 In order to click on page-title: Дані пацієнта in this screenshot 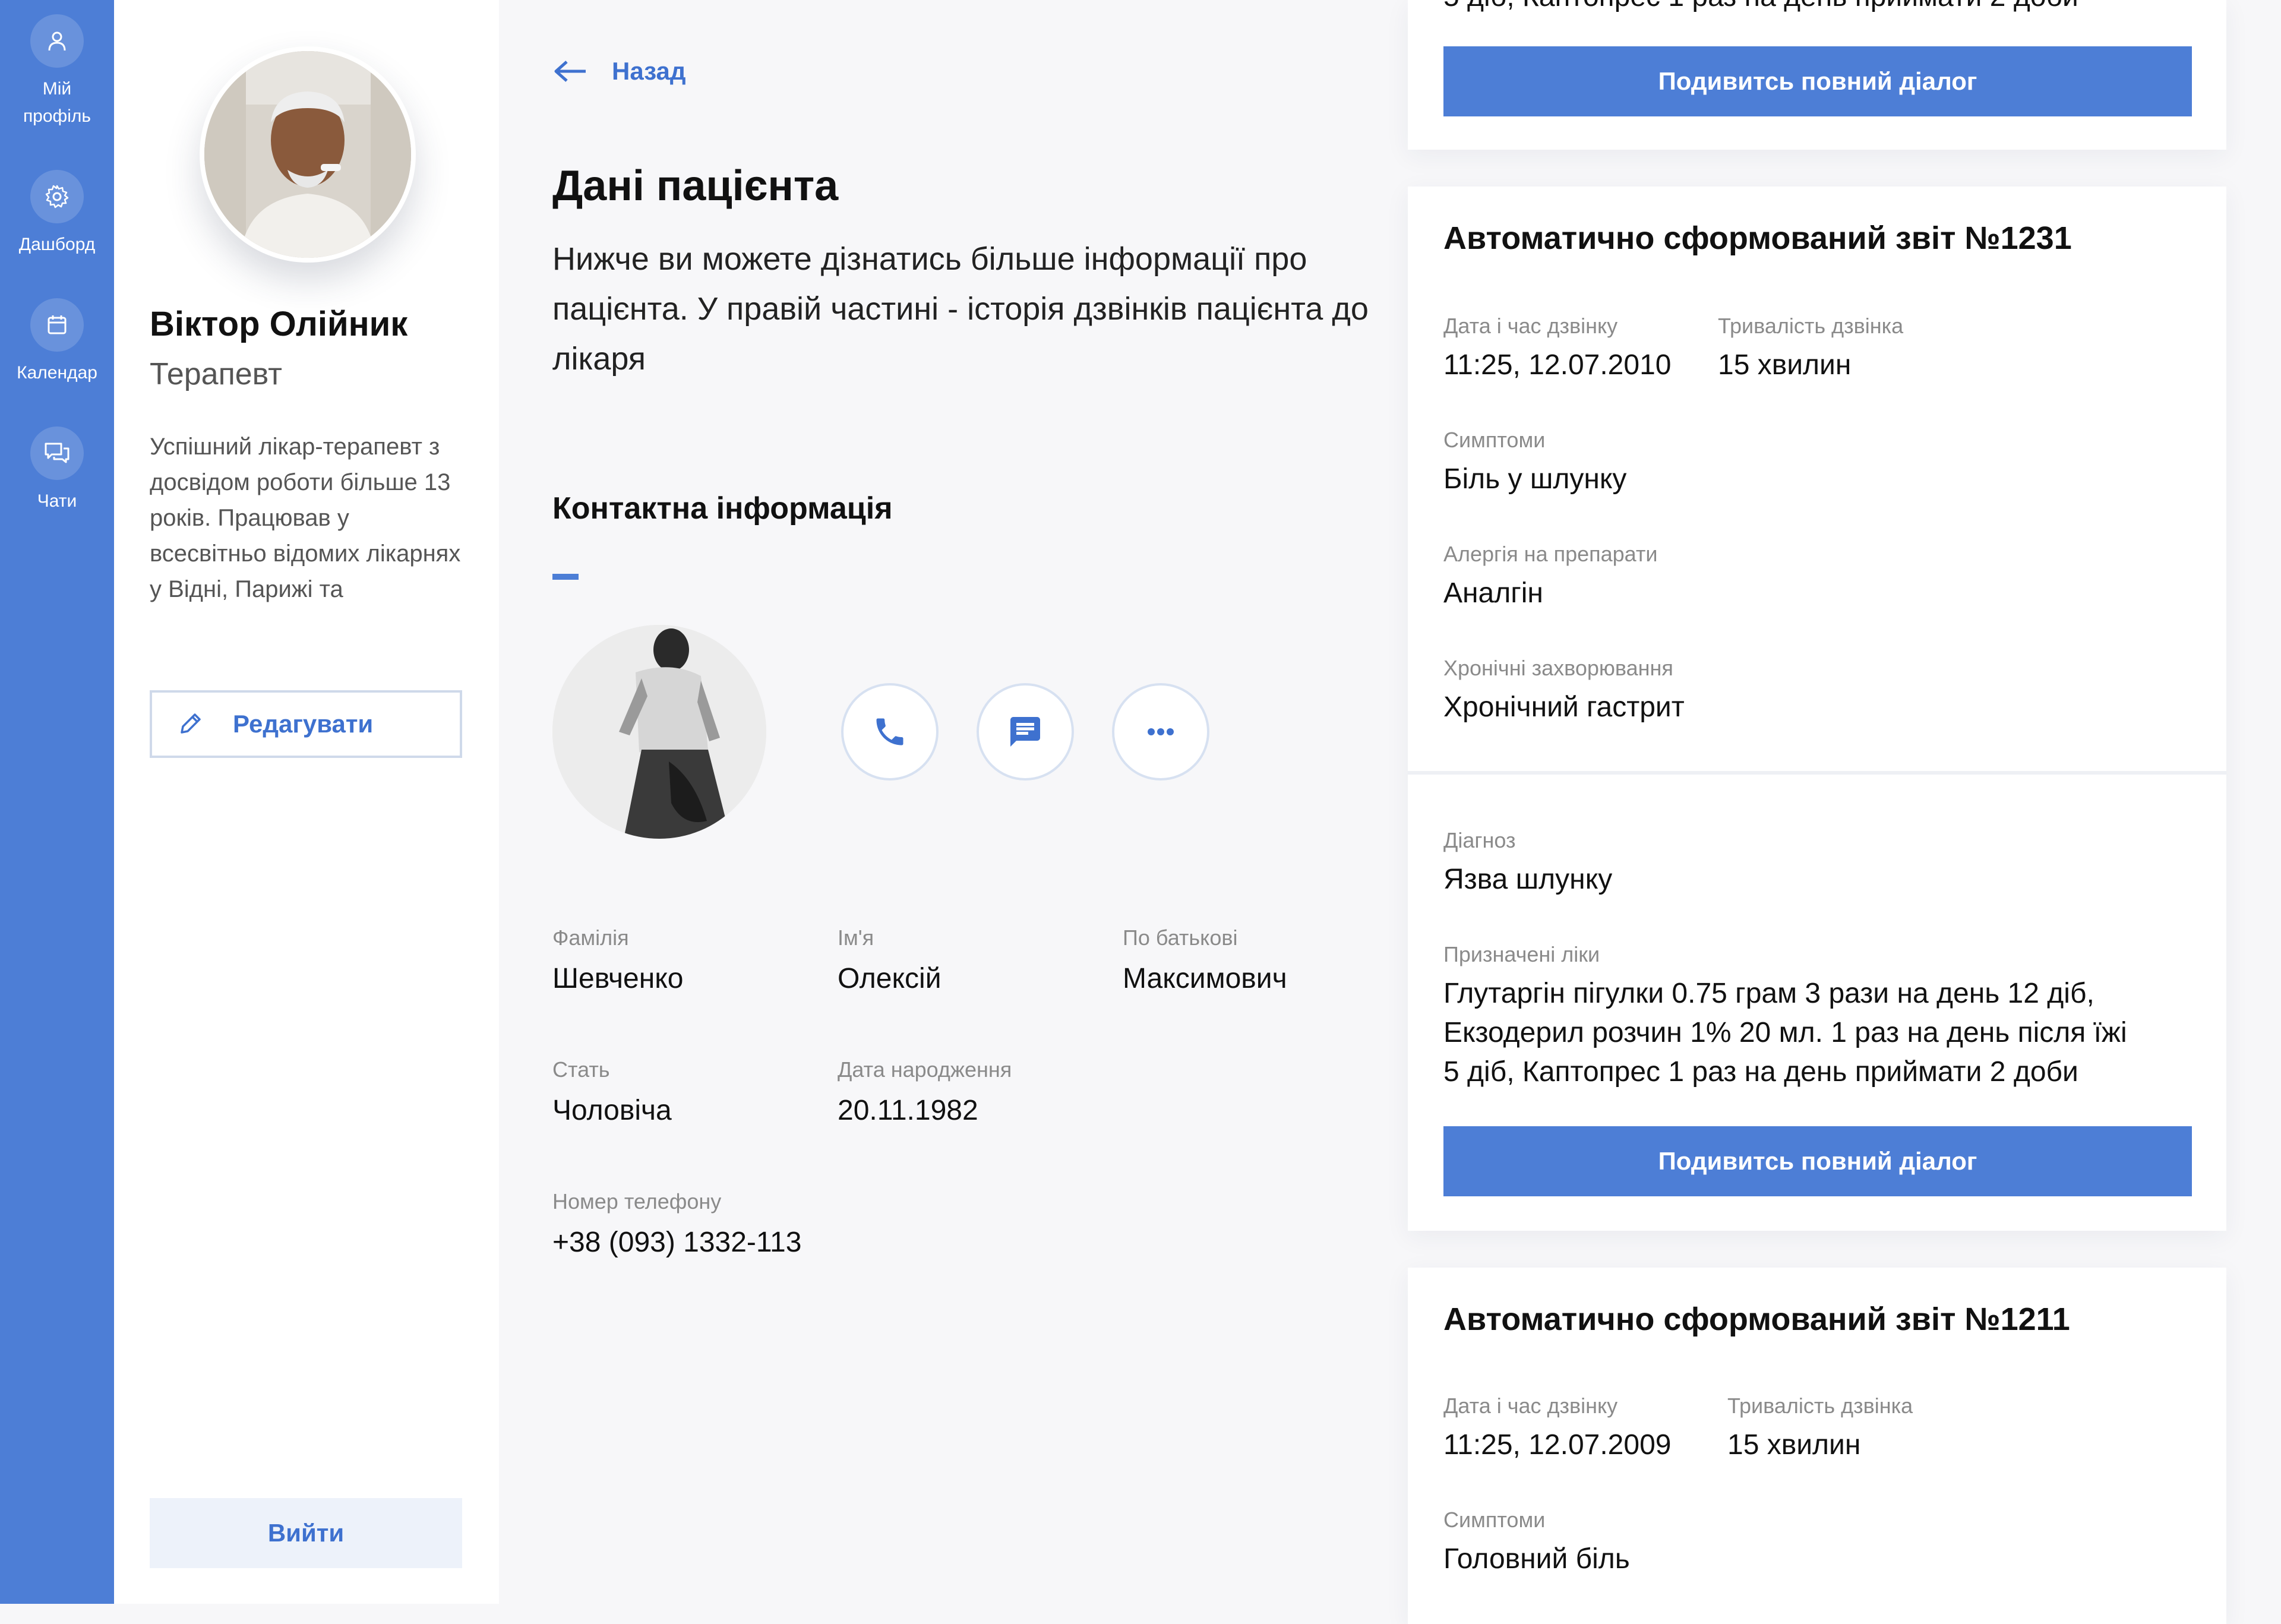, I will do `click(695, 186)`.